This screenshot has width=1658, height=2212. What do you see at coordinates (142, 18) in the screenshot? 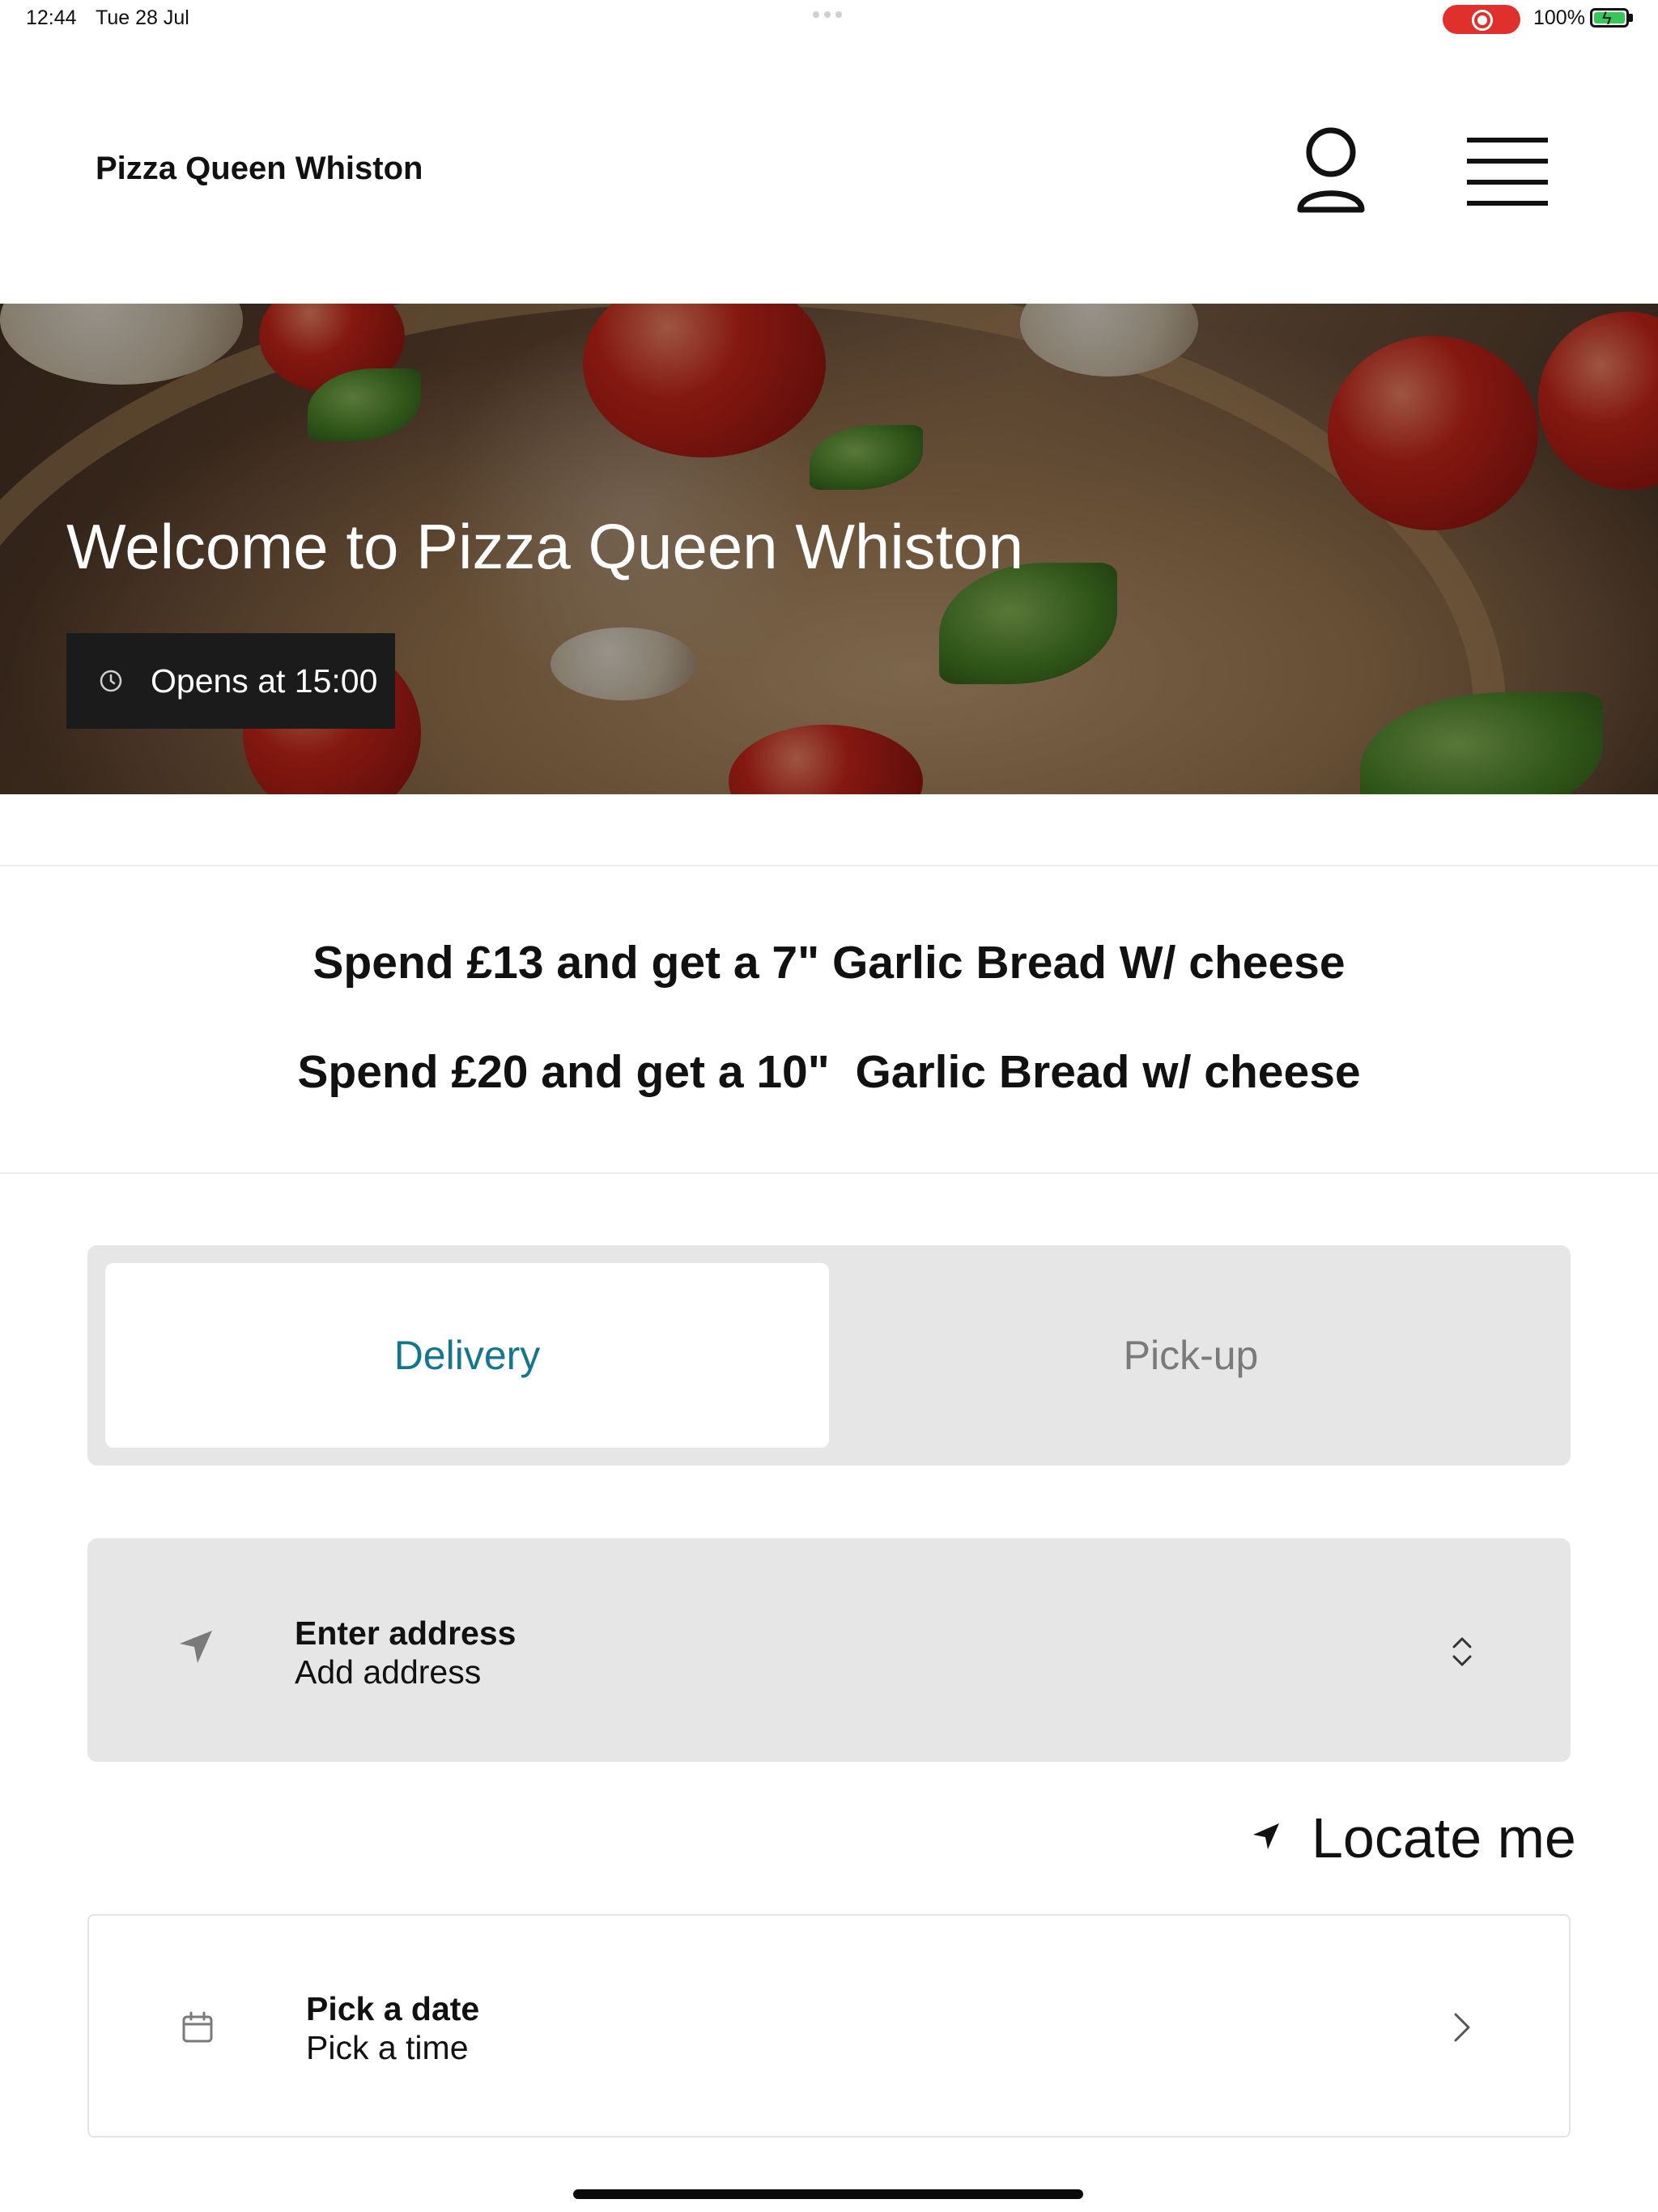
I see `status-date: Tue 28 Jul` at bounding box center [142, 18].